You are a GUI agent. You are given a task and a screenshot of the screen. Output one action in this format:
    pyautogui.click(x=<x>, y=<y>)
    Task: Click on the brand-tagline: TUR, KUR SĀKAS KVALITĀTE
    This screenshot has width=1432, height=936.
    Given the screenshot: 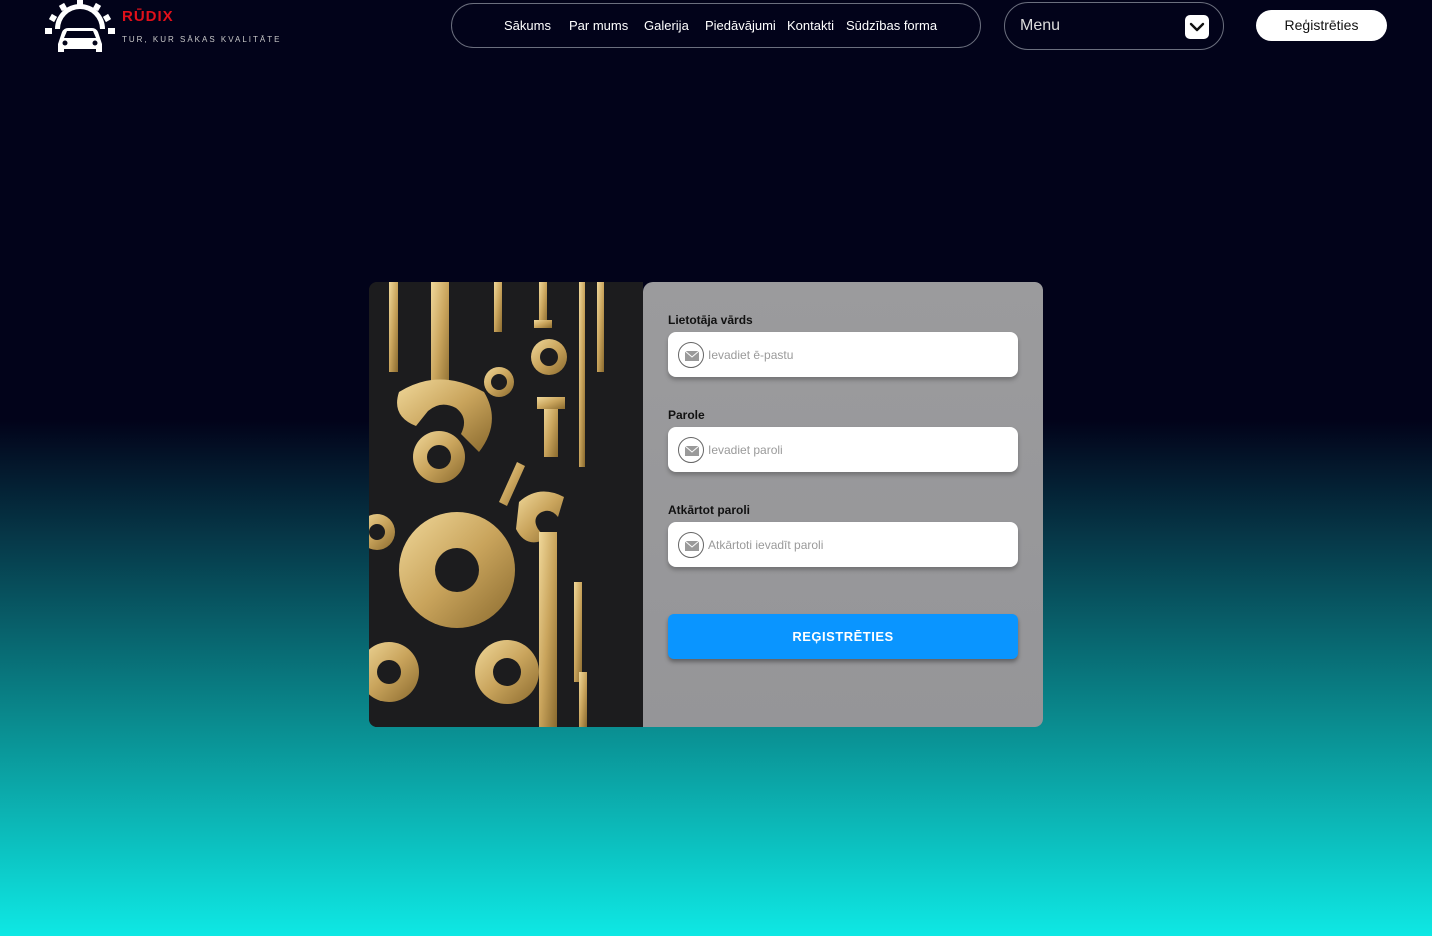 What is the action you would take?
    pyautogui.click(x=202, y=39)
    